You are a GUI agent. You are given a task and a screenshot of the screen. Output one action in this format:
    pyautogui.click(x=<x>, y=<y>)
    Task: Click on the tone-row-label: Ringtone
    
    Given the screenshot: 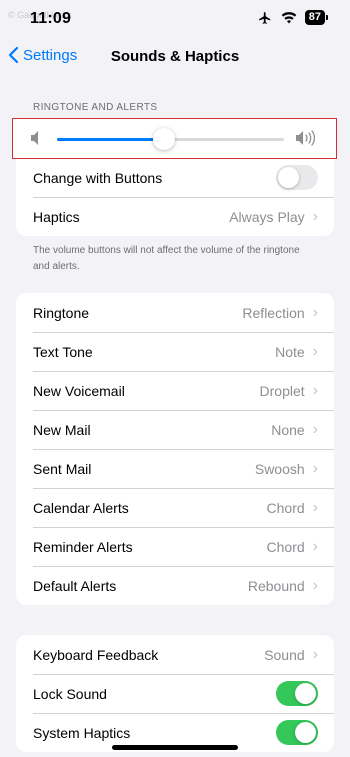 What is the action you would take?
    pyautogui.click(x=61, y=312)
    